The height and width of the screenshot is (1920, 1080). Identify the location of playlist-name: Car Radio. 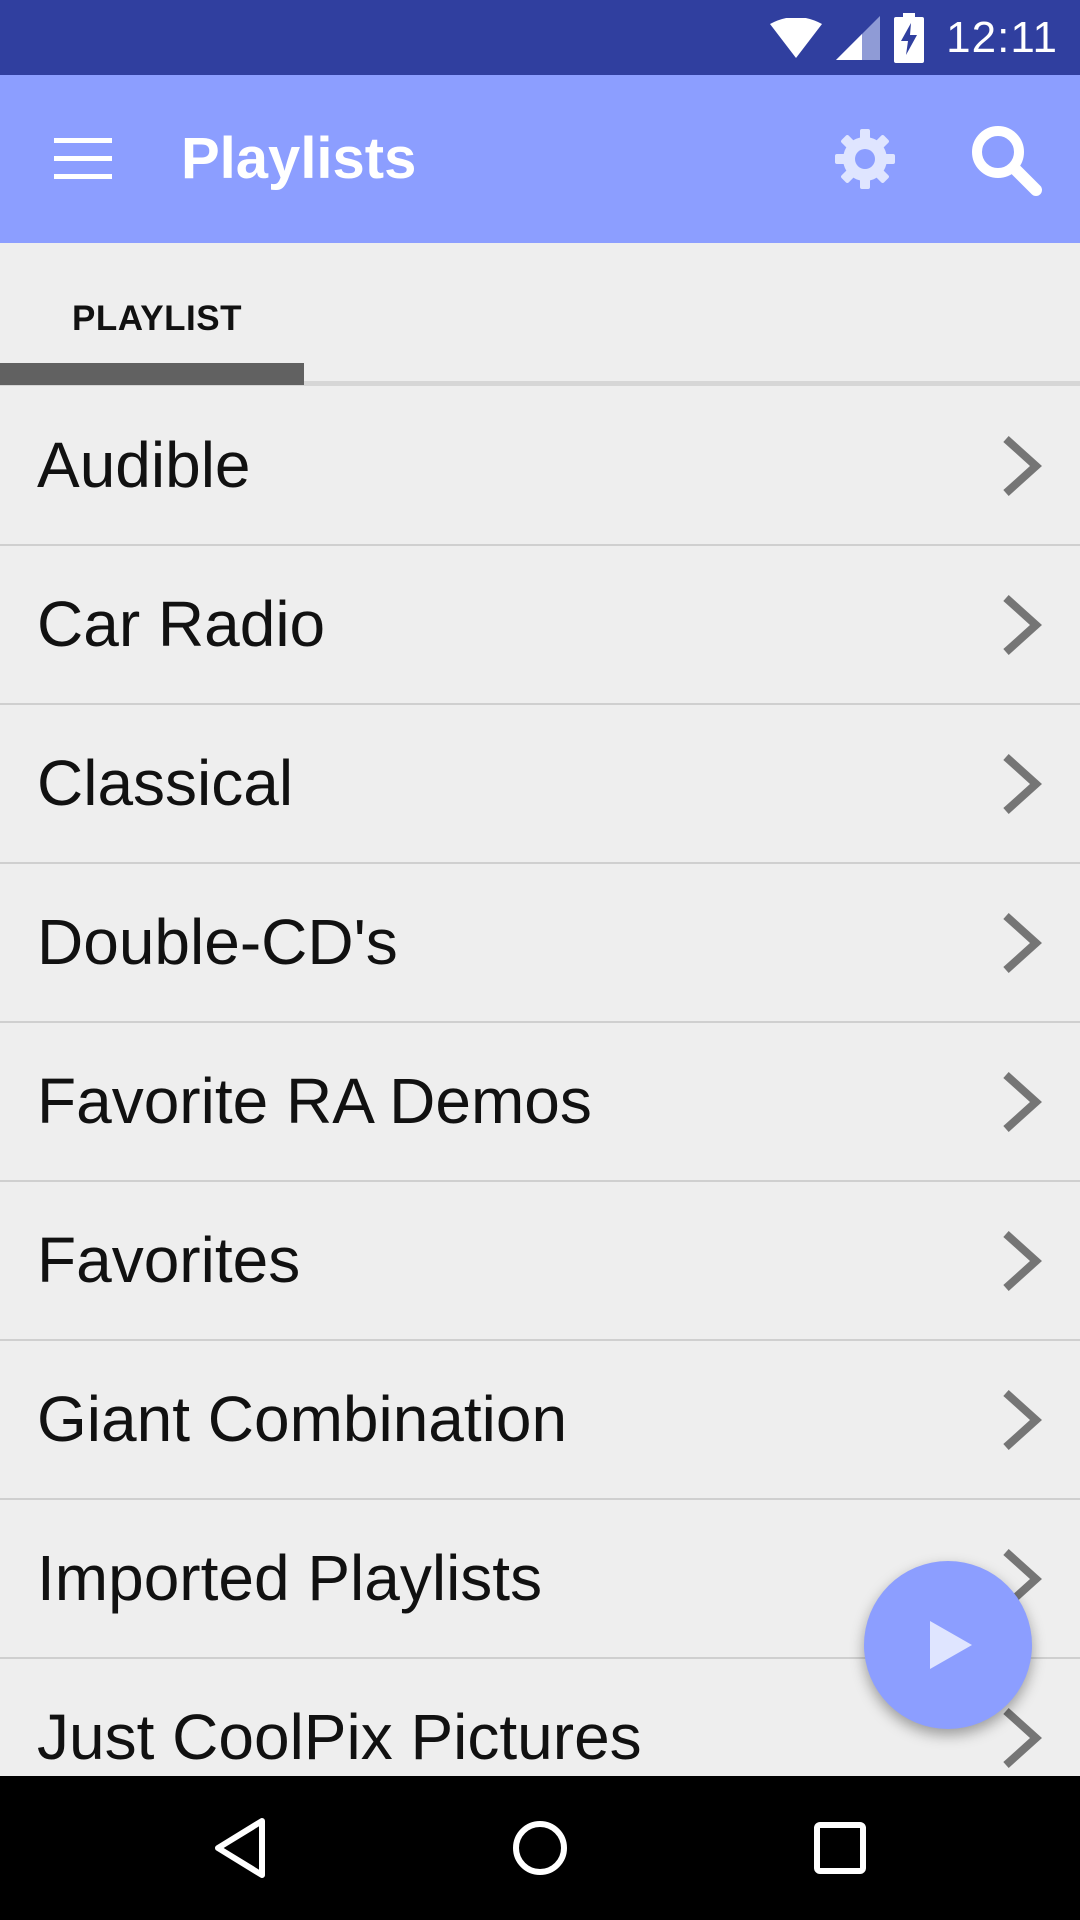
(181, 624).